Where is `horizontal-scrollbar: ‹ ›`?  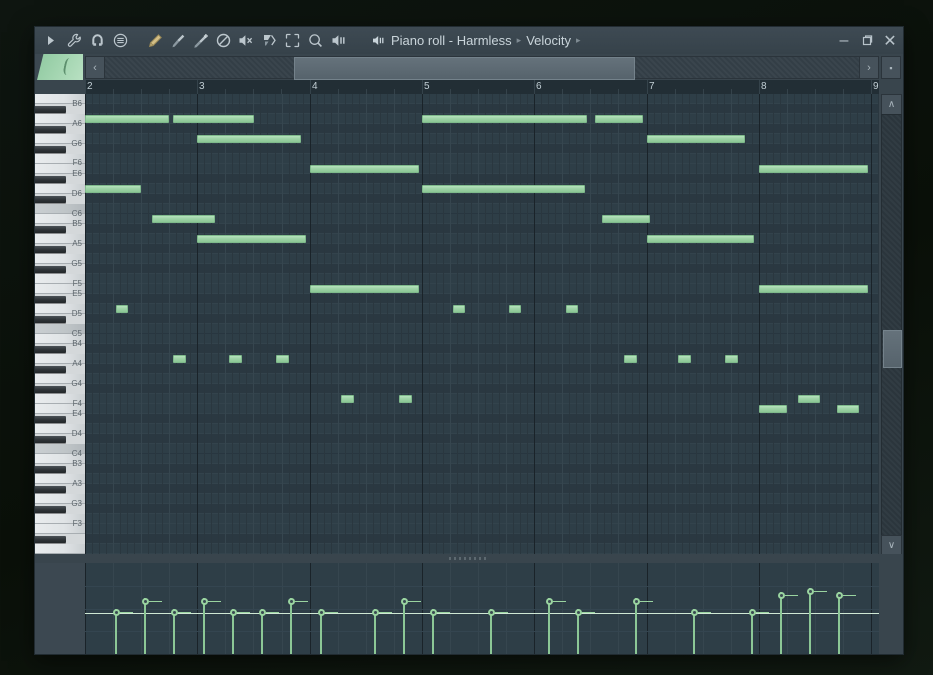 horizontal-scrollbar: ‹ › is located at coordinates (482, 68).